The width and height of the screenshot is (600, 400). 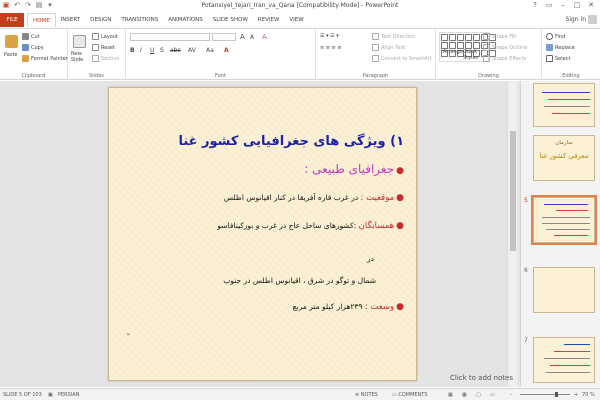 What do you see at coordinates (170, 37) in the screenshot?
I see `font-name-box` at bounding box center [170, 37].